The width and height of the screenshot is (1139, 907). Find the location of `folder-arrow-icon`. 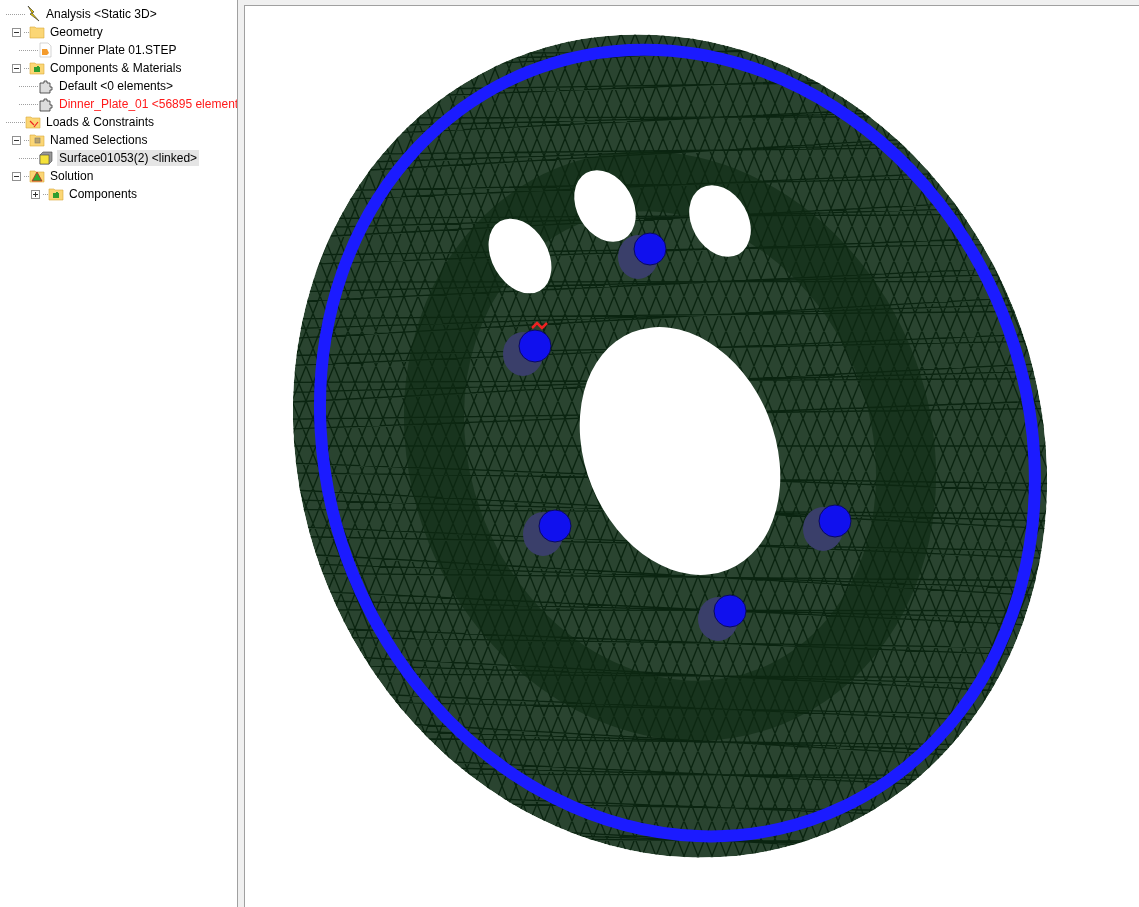

folder-arrow-icon is located at coordinates (33, 122).